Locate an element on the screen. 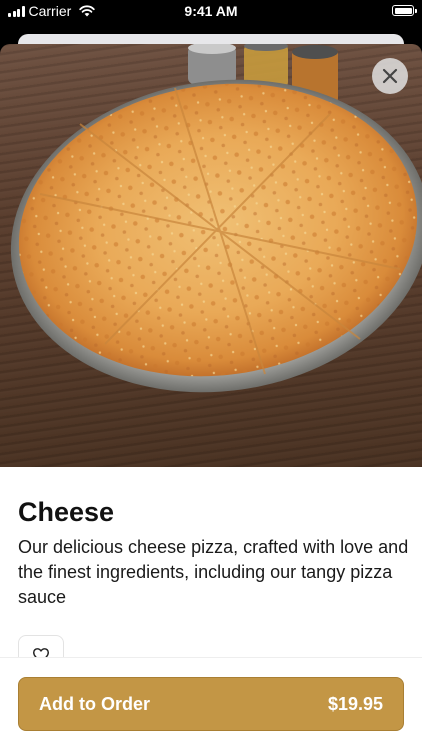 This screenshot has width=422, height=750. add-to-order-button: Add to Order $19.95 is located at coordinates (211, 704).